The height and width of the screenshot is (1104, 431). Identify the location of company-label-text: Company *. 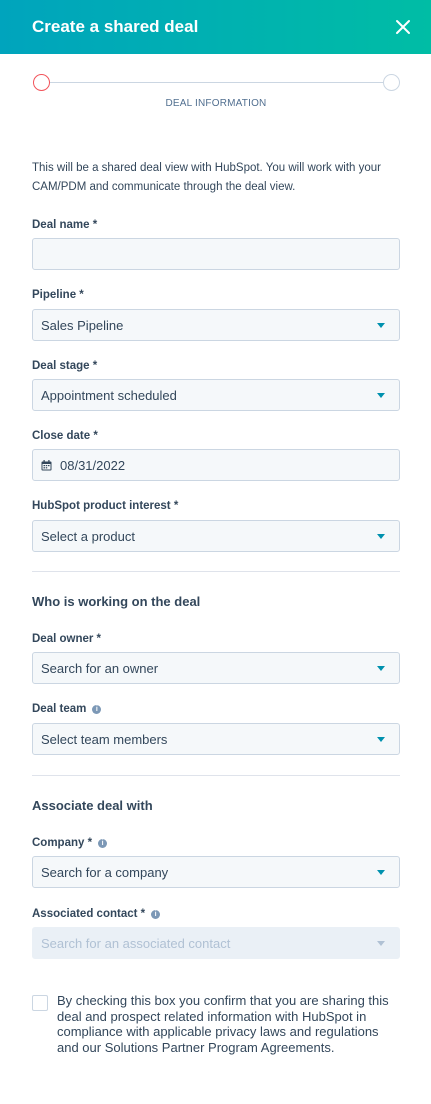
(62, 843).